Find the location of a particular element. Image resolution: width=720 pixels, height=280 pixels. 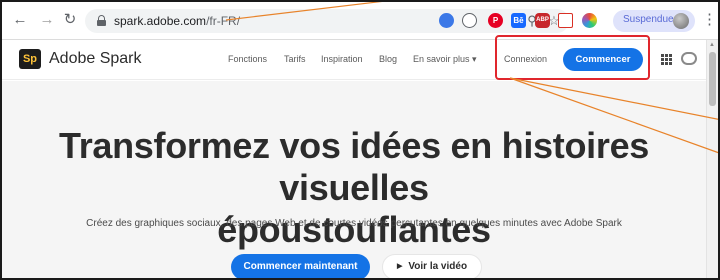

extension-multicolor-icon is located at coordinates (589, 20).